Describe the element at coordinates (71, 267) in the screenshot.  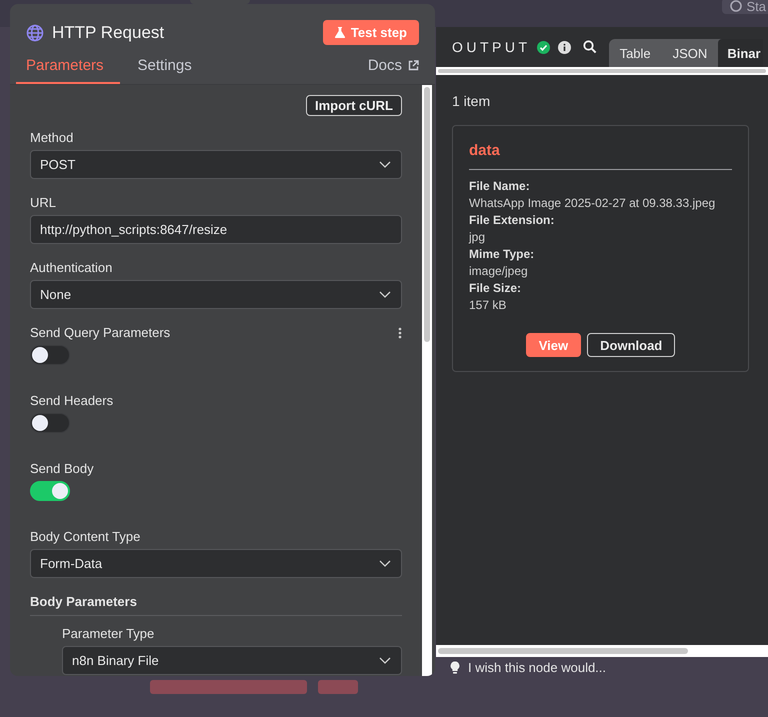
I see `field-label: Authentication` at that location.